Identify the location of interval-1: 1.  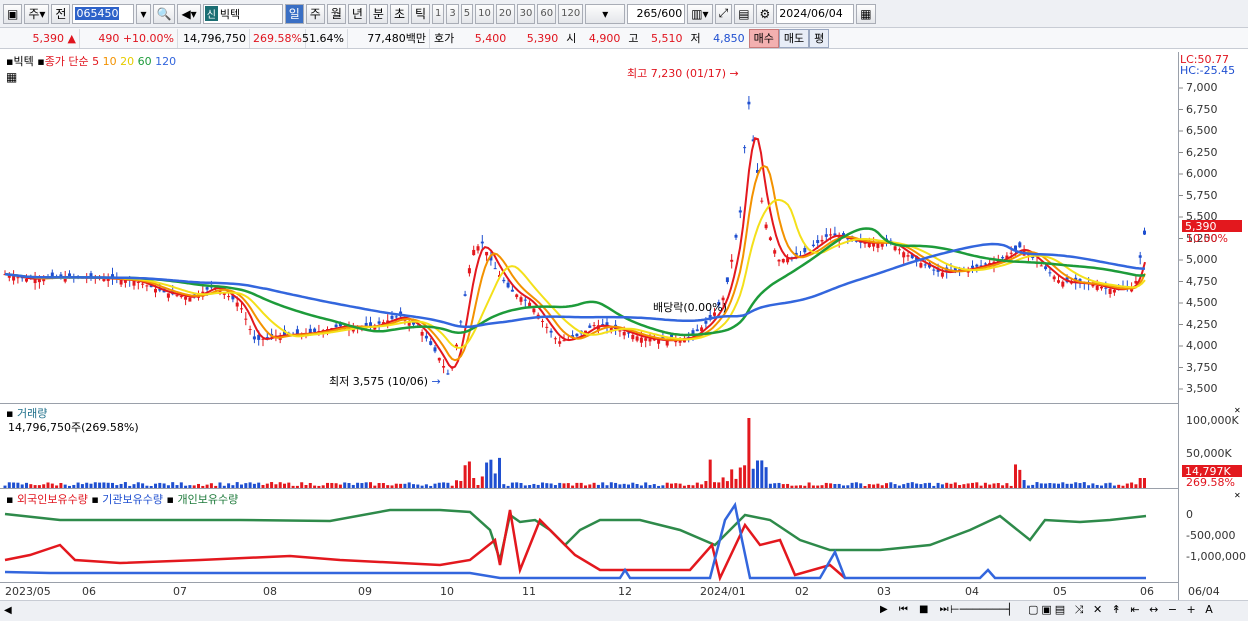
(438, 13).